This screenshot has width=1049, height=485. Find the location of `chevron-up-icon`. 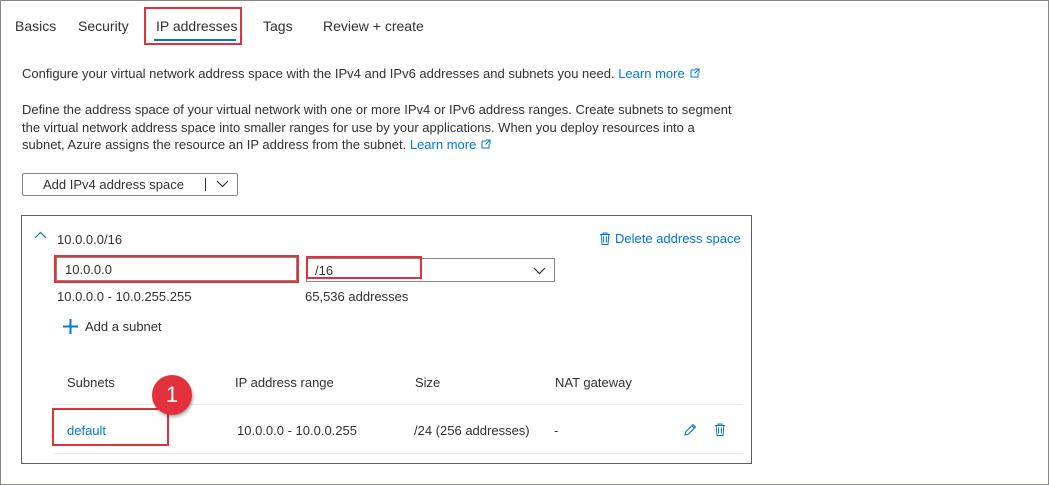

chevron-up-icon is located at coordinates (40, 235).